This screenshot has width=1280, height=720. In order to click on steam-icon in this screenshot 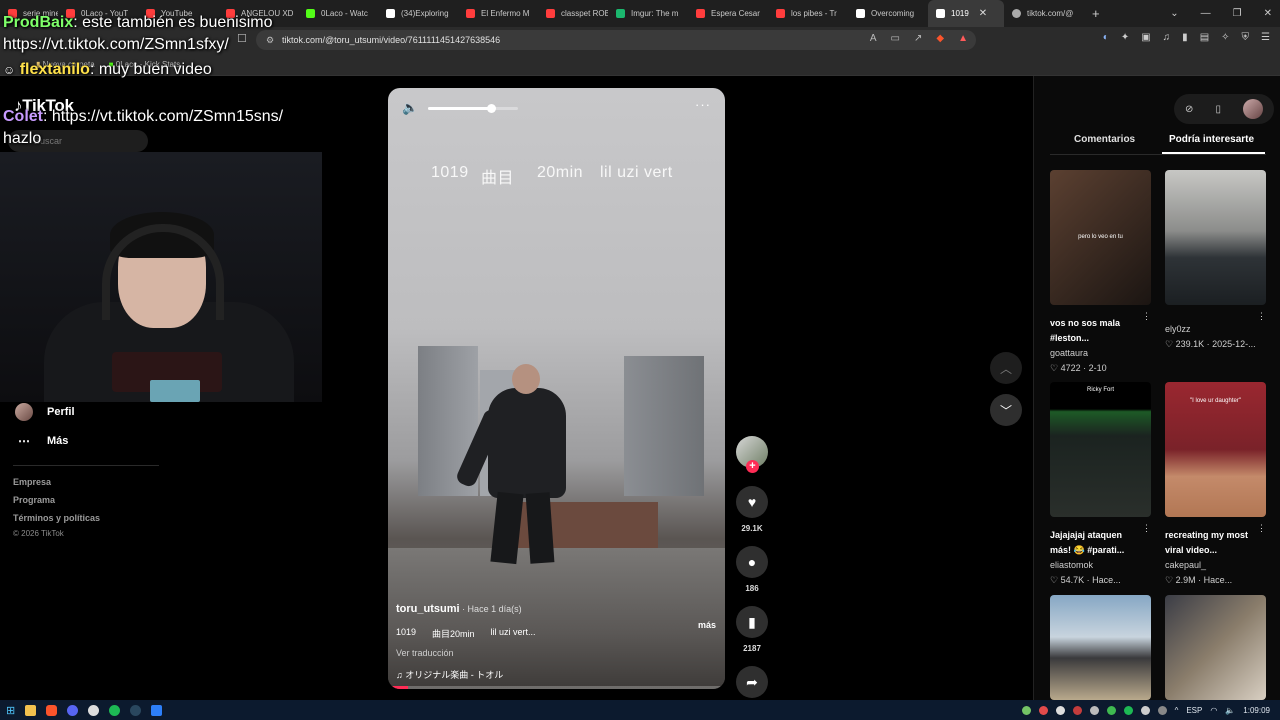, I will do `click(136, 710)`.